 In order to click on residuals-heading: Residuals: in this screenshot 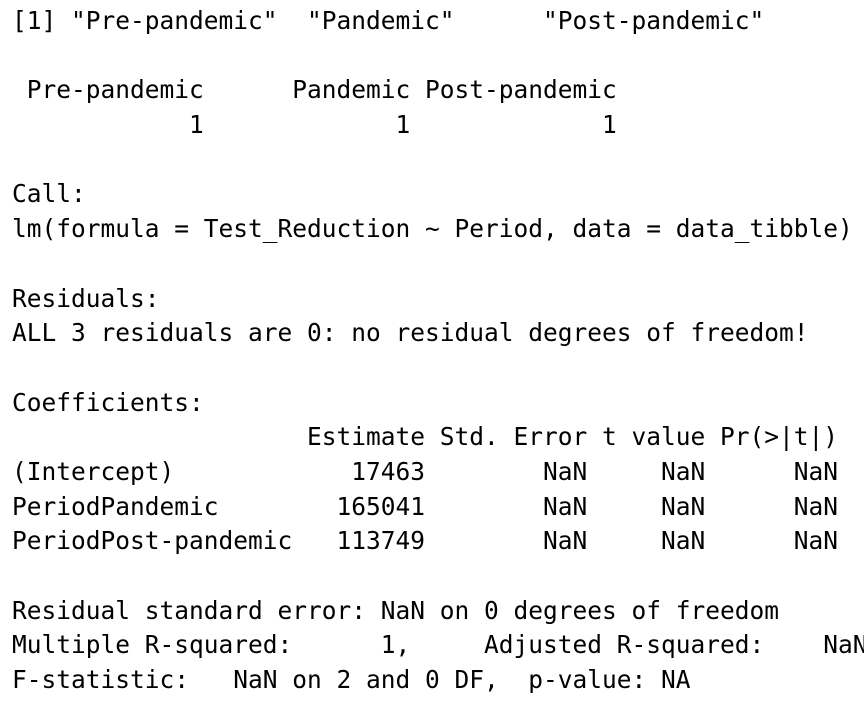, I will do `click(86, 298)`.